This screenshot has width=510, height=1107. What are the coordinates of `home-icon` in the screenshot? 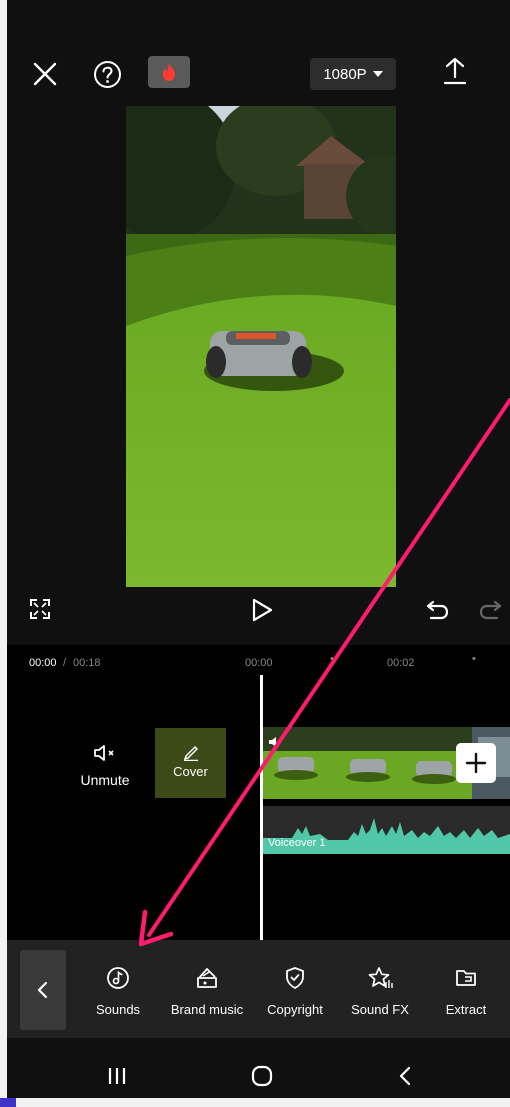 It's located at (262, 1076).